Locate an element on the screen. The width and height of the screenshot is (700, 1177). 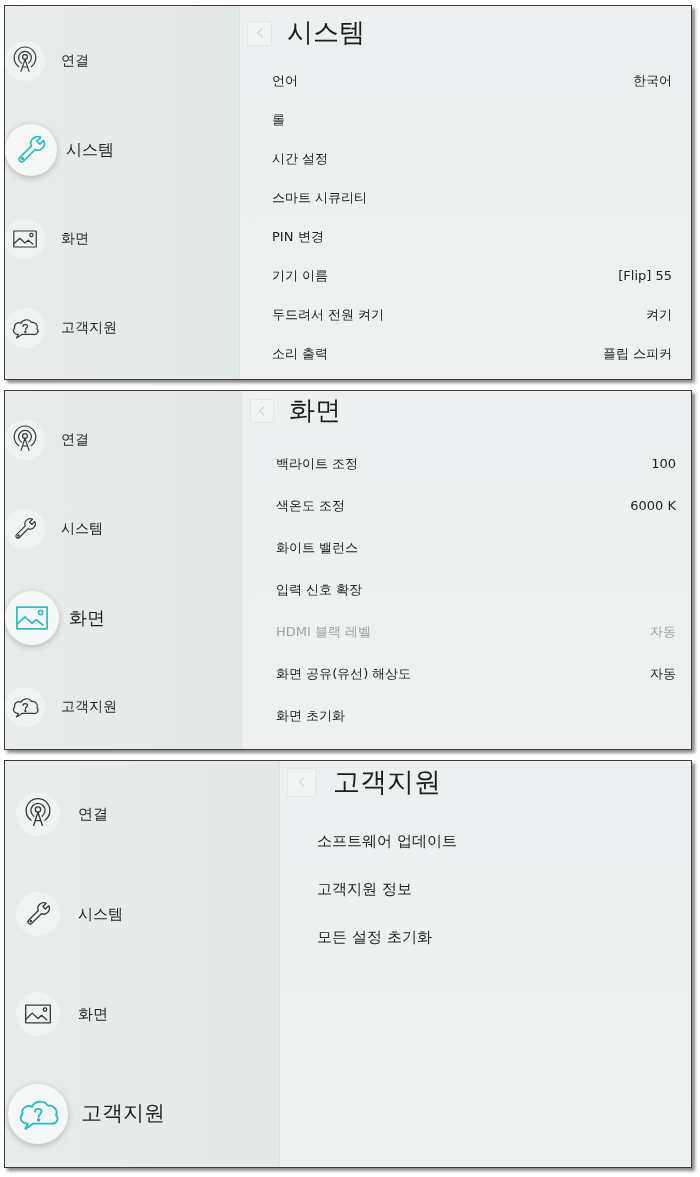
menu-item: 화면 초기화 is located at coordinates (311, 716).